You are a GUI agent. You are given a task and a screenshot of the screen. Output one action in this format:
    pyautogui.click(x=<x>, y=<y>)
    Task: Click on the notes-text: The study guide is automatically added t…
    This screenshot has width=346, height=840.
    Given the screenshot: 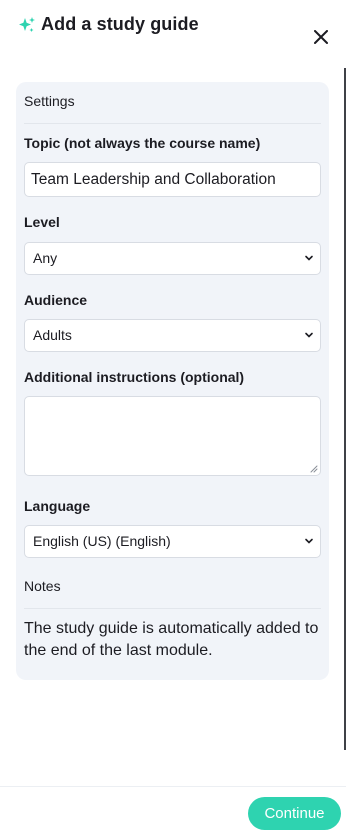 What is the action you would take?
    pyautogui.click(x=171, y=639)
    